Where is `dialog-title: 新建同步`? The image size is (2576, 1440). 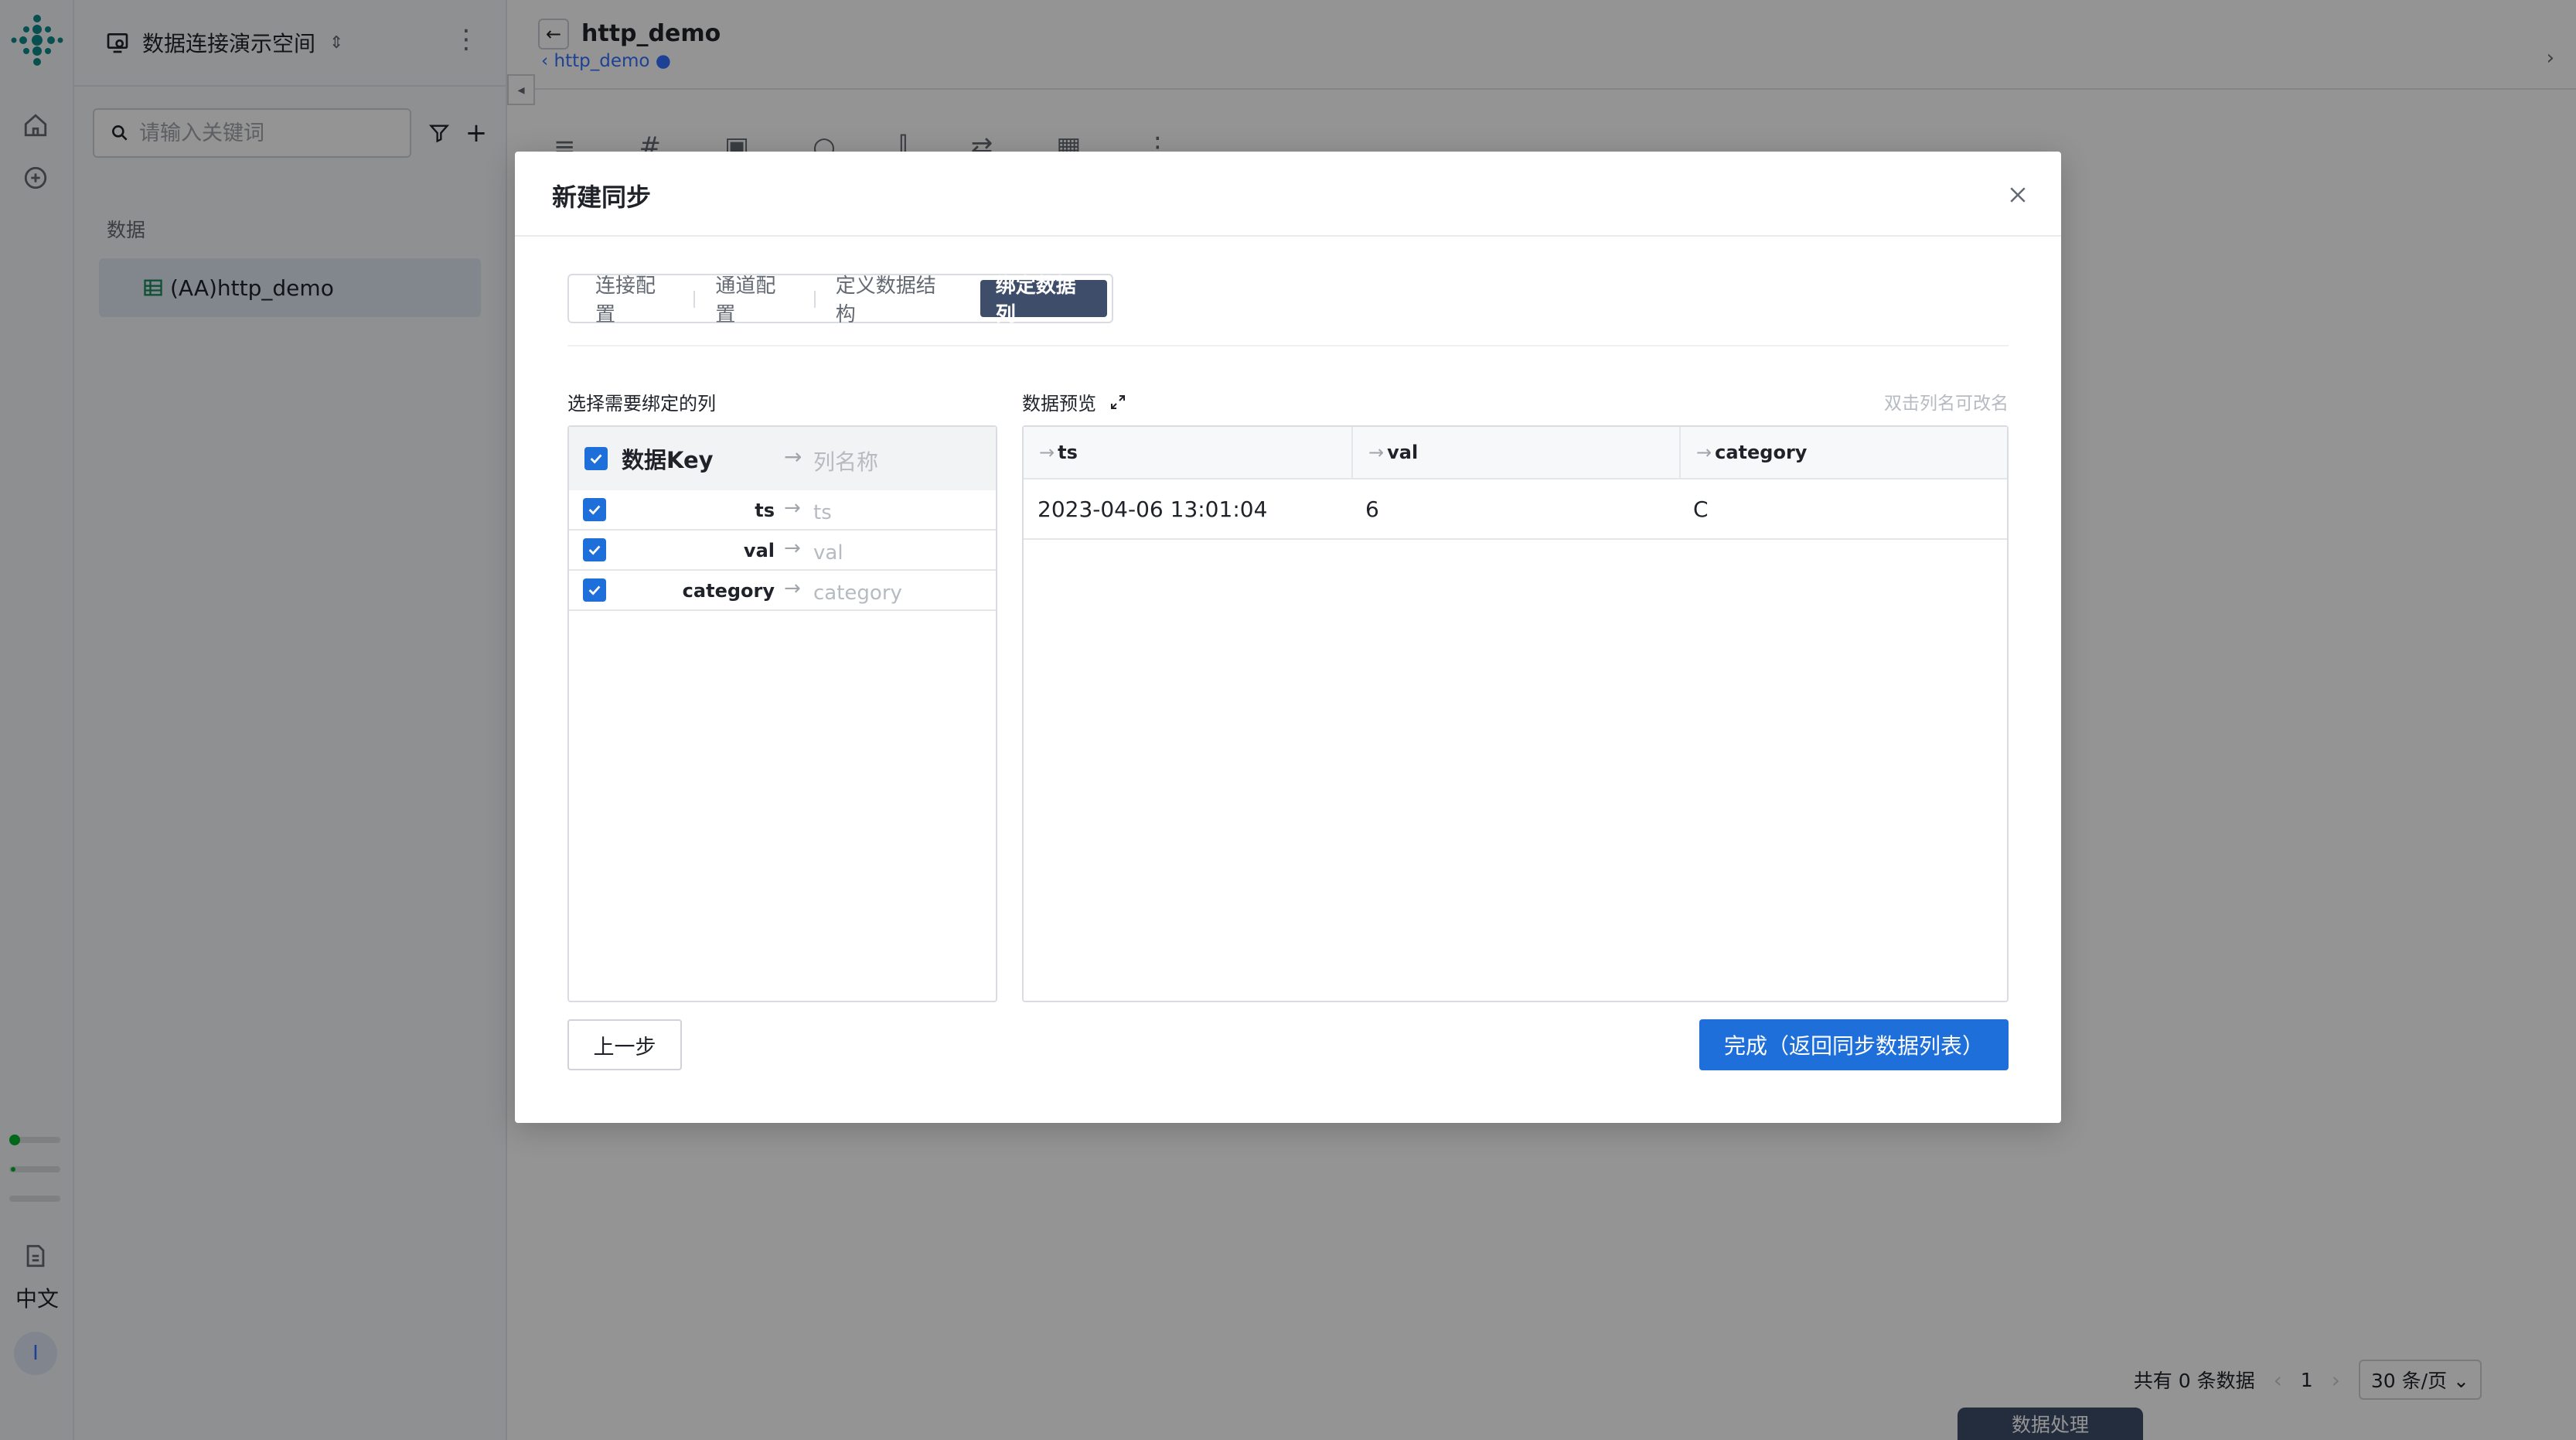 dialog-title: 新建同步 is located at coordinates (602, 198).